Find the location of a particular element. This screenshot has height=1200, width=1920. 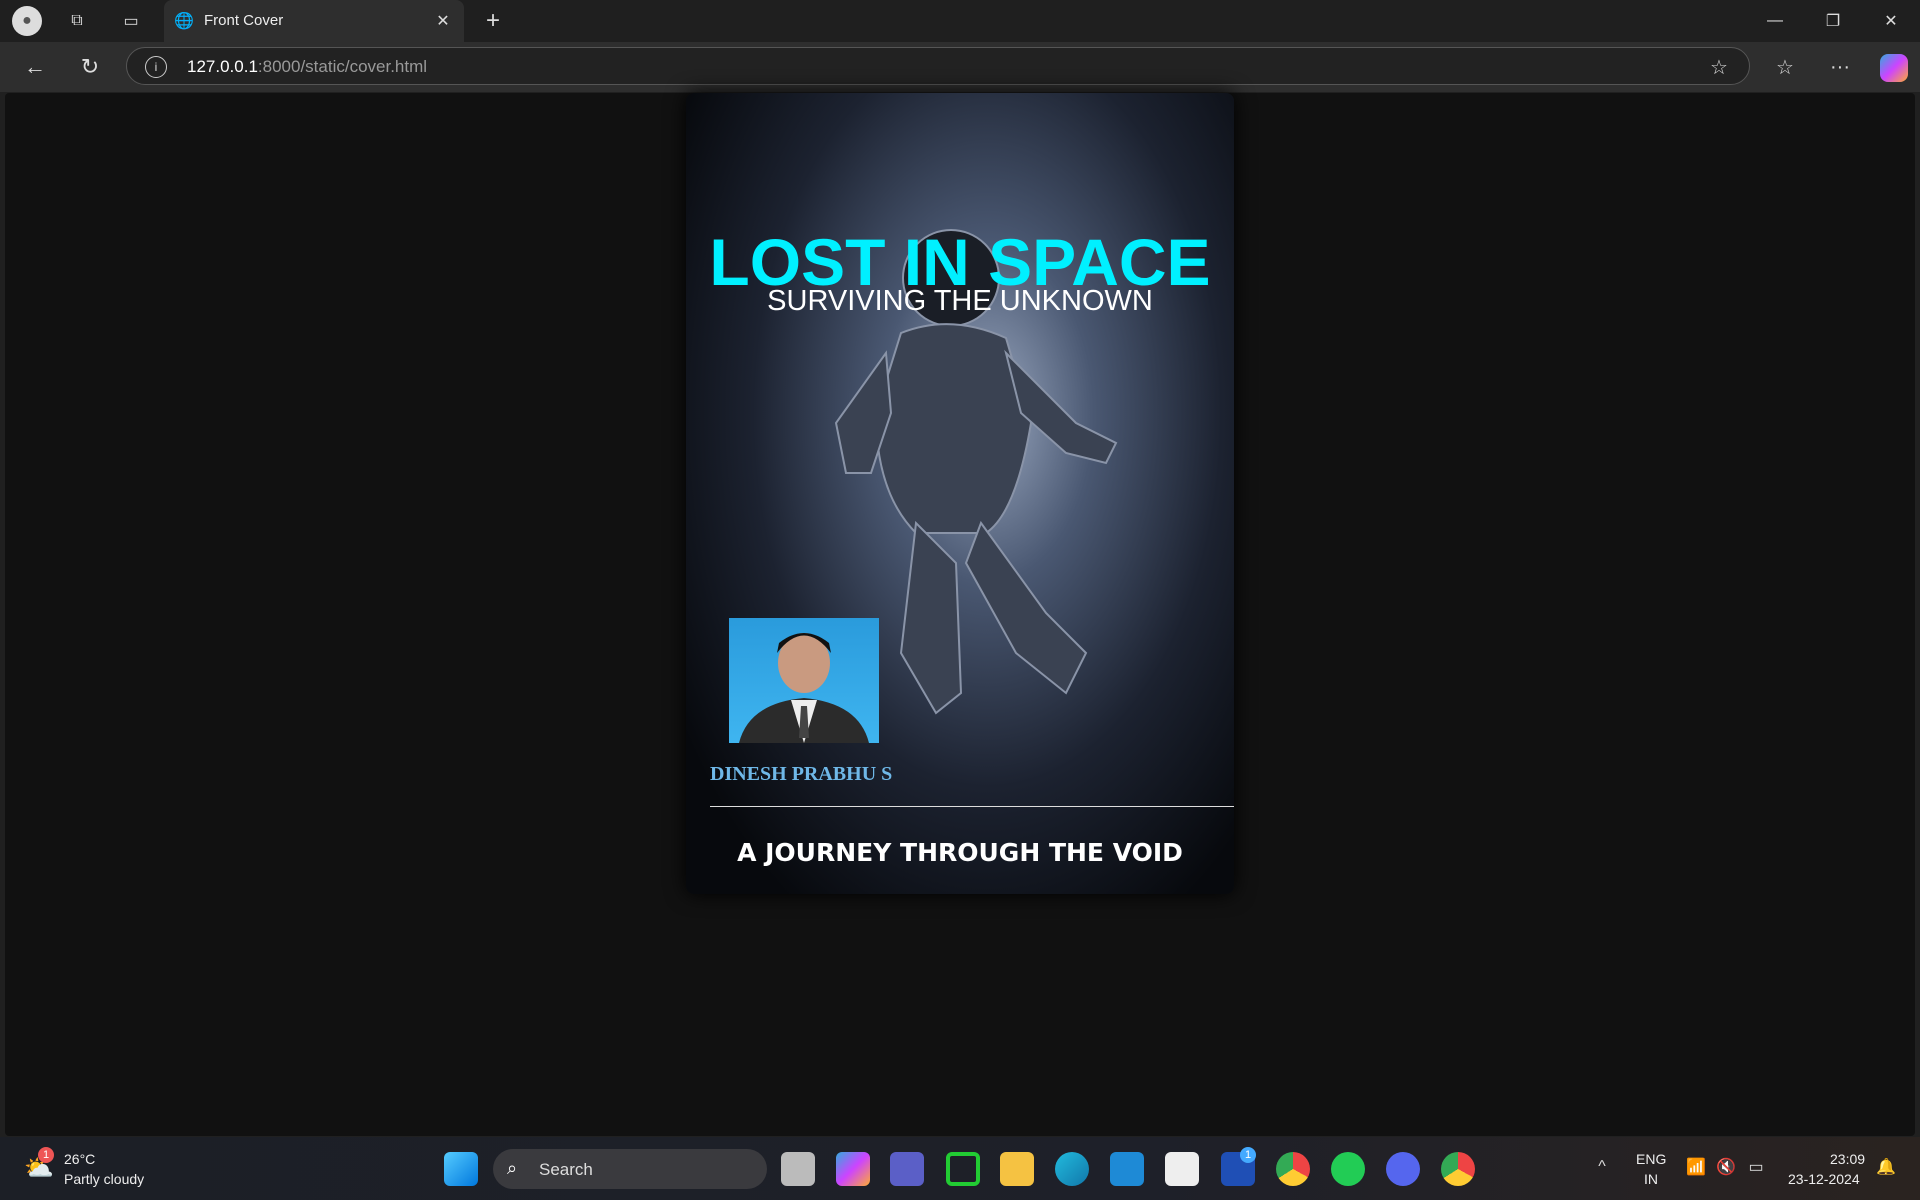

chrome-profile-icon is located at coordinates (1293, 1169).